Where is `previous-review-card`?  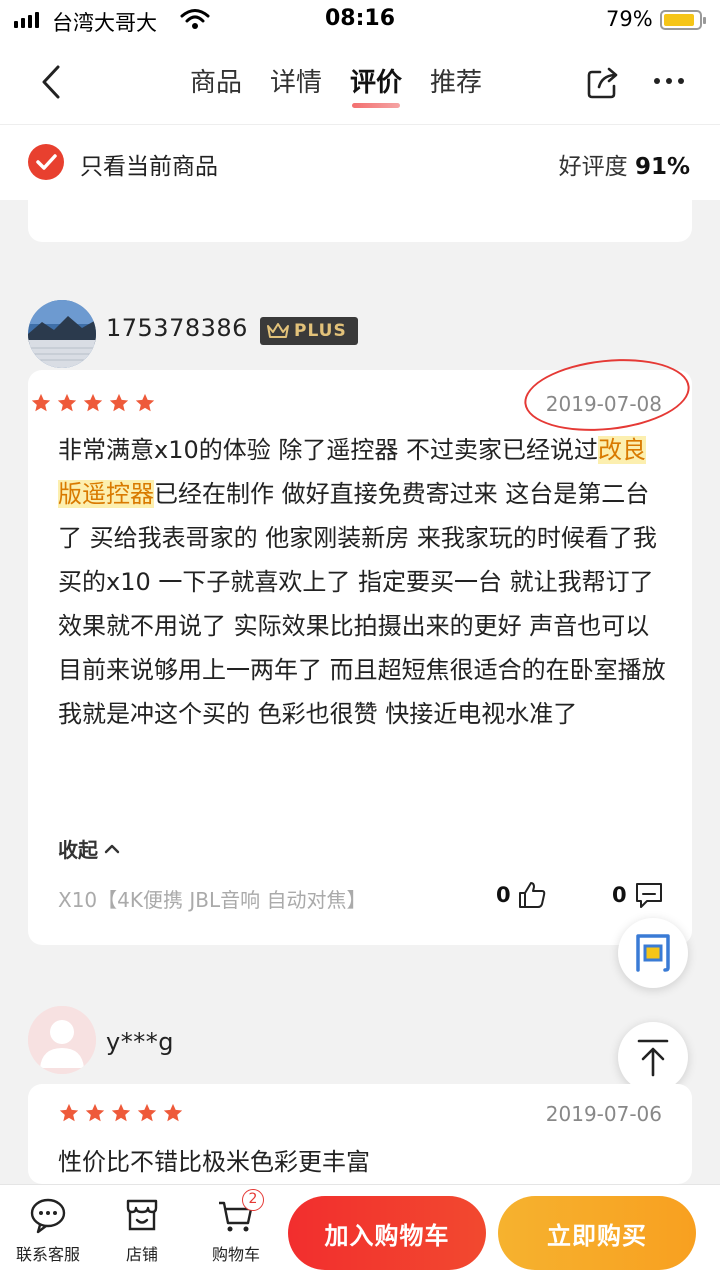 previous-review-card is located at coordinates (360, 221).